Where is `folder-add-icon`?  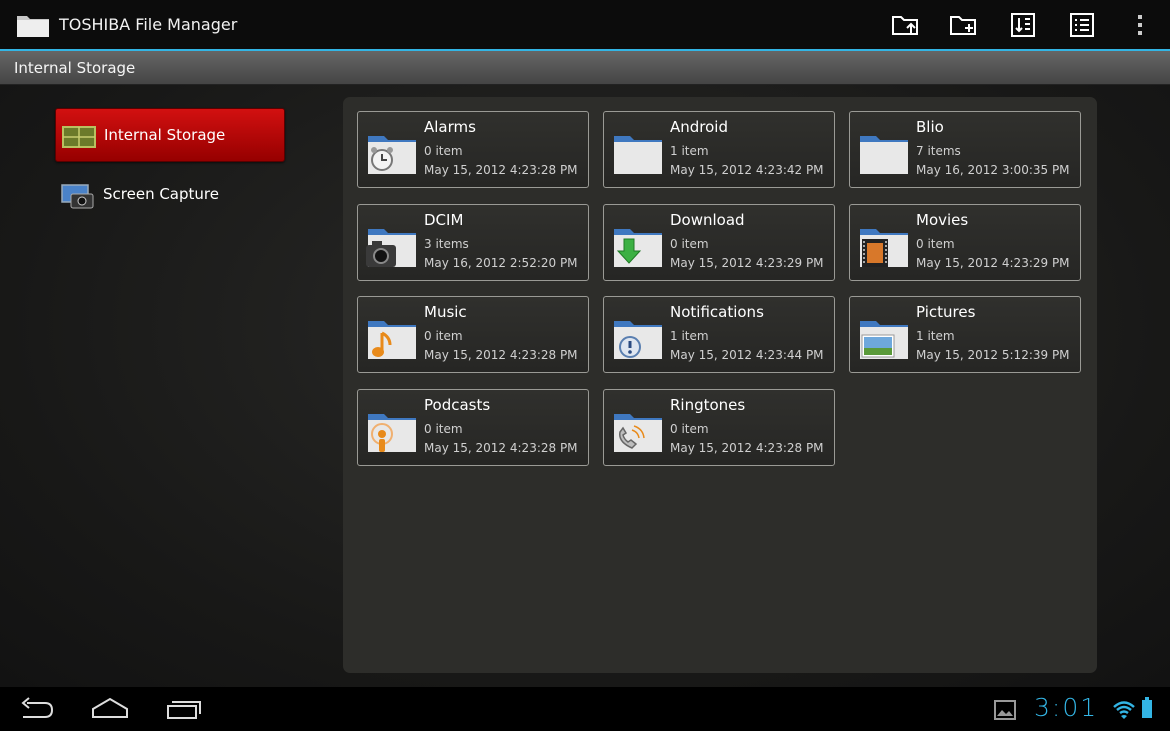
folder-add-icon is located at coordinates (963, 25).